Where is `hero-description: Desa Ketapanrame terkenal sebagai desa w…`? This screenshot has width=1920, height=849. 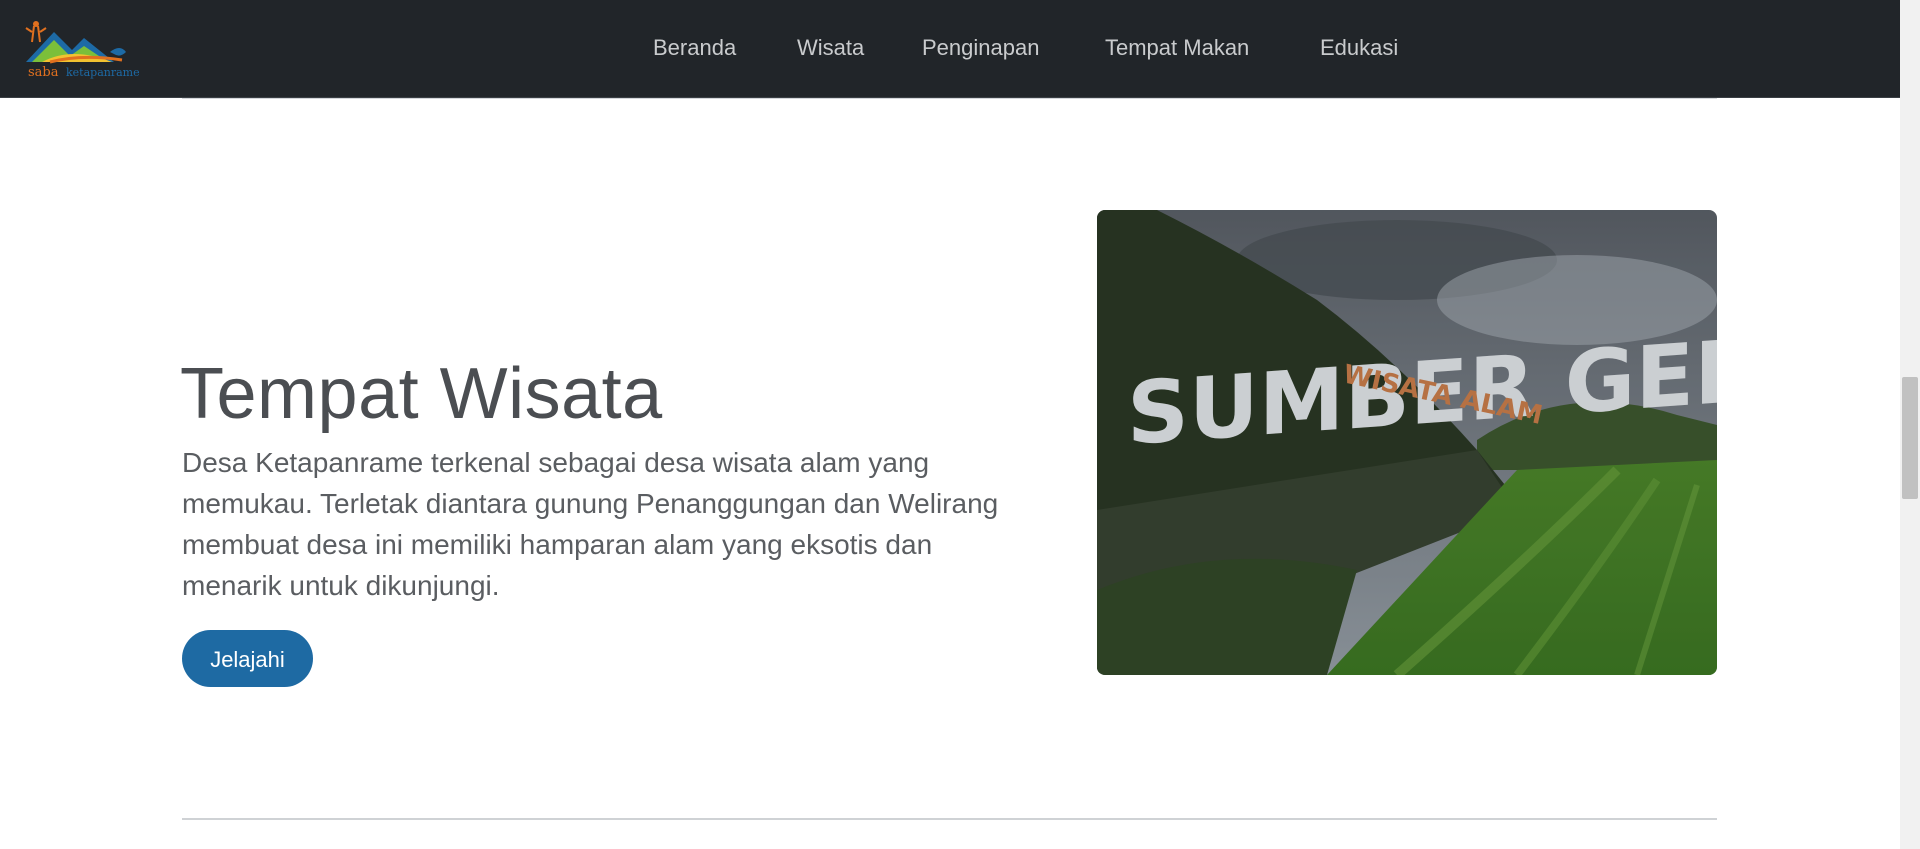
hero-description: Desa Ketapanrame terkenal sebagai desa w… is located at coordinates (590, 524).